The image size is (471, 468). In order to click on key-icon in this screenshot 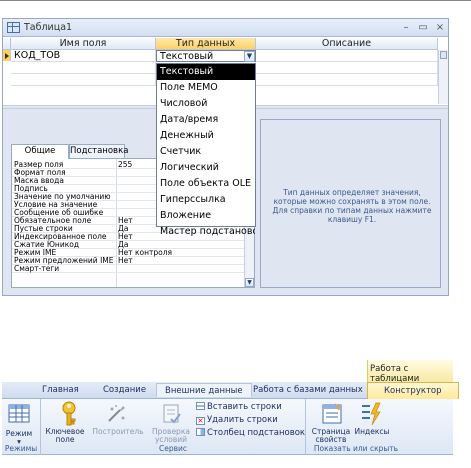, I will do `click(69, 415)`.